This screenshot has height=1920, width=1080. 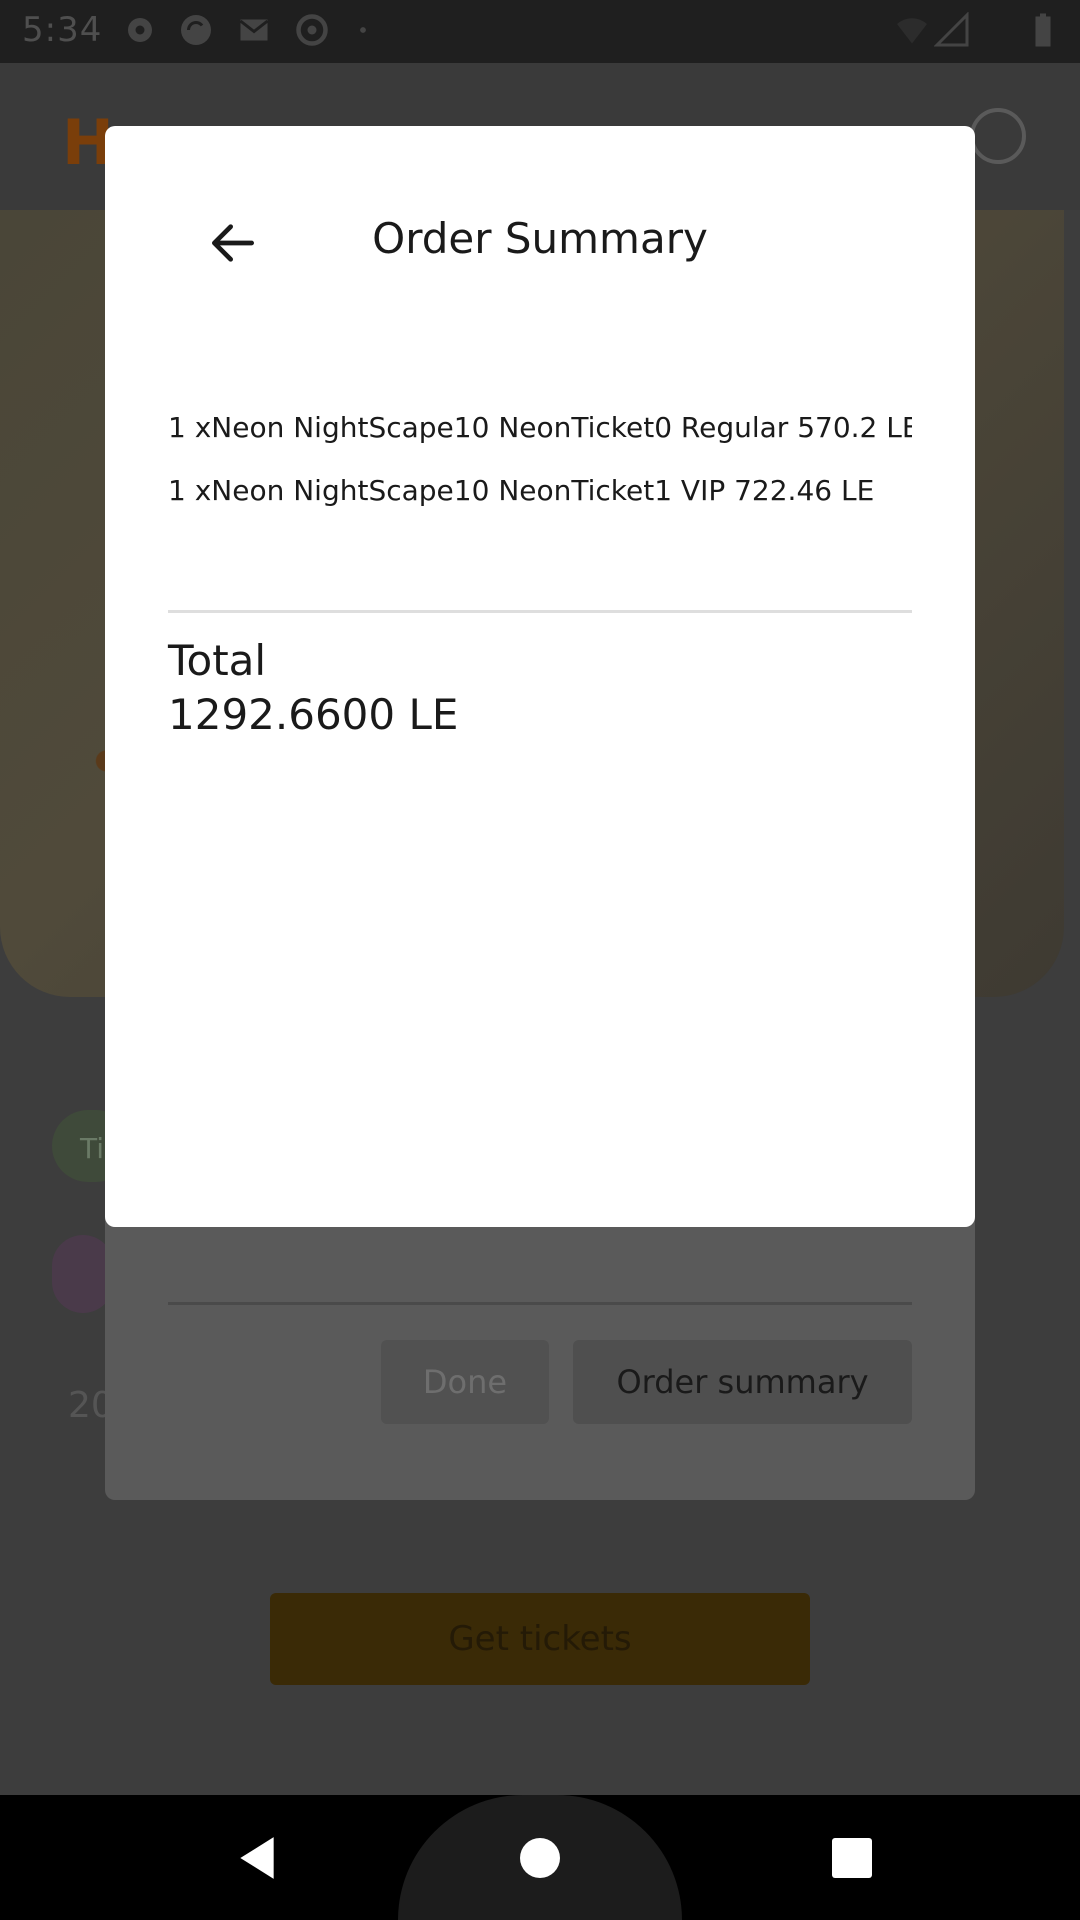 I want to click on dialog-title: Order Summary, so click(x=540, y=238).